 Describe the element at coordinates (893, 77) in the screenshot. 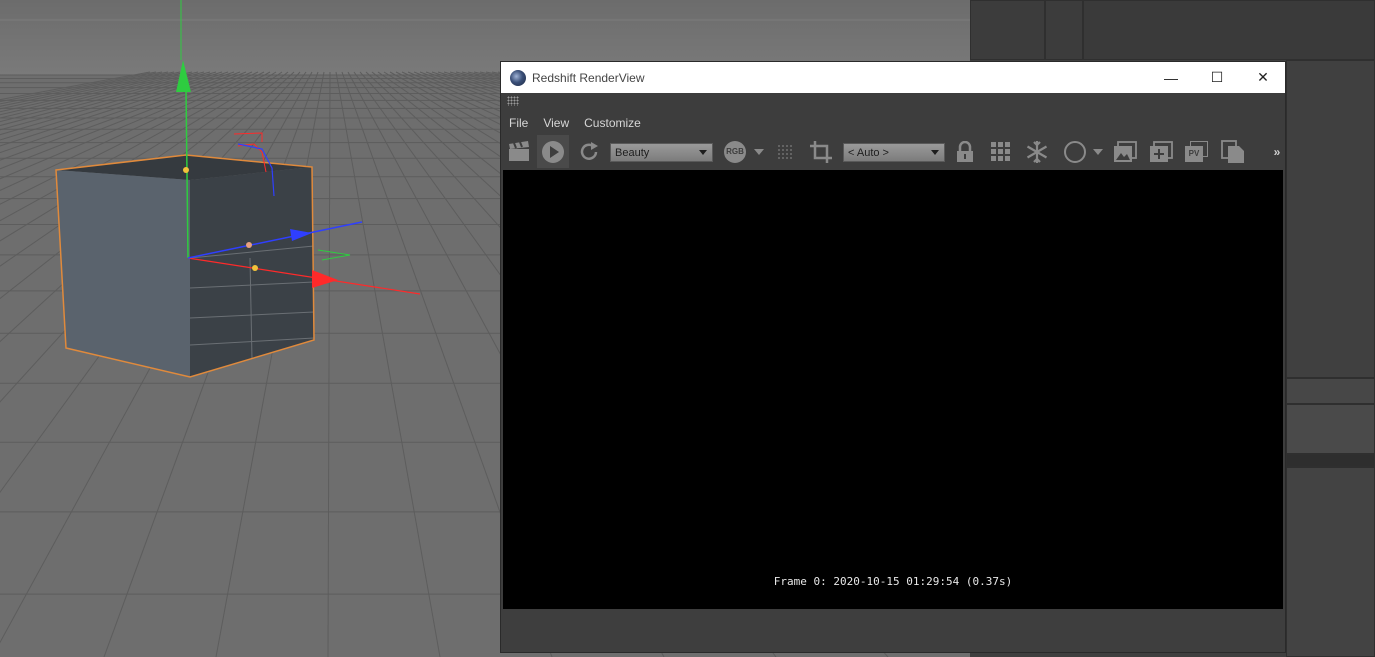

I see `title-bar: Redshift RenderView — ☐ ✕` at that location.